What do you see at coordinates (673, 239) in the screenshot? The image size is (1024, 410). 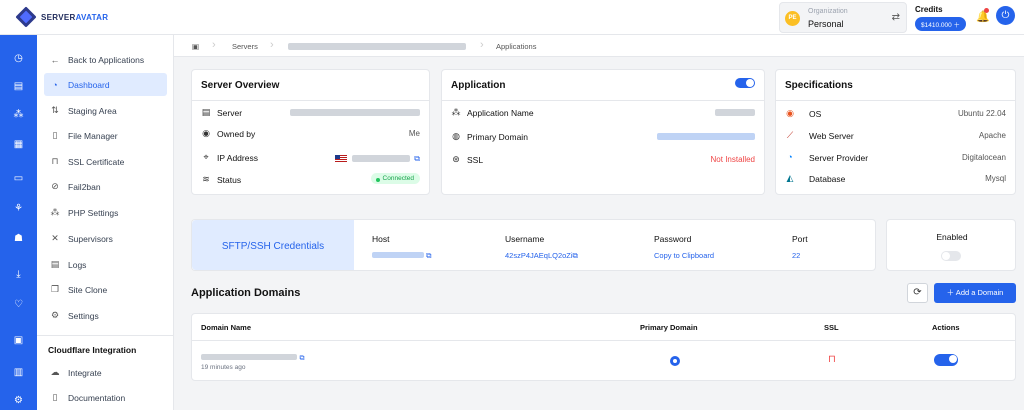 I see `password-label: Password` at bounding box center [673, 239].